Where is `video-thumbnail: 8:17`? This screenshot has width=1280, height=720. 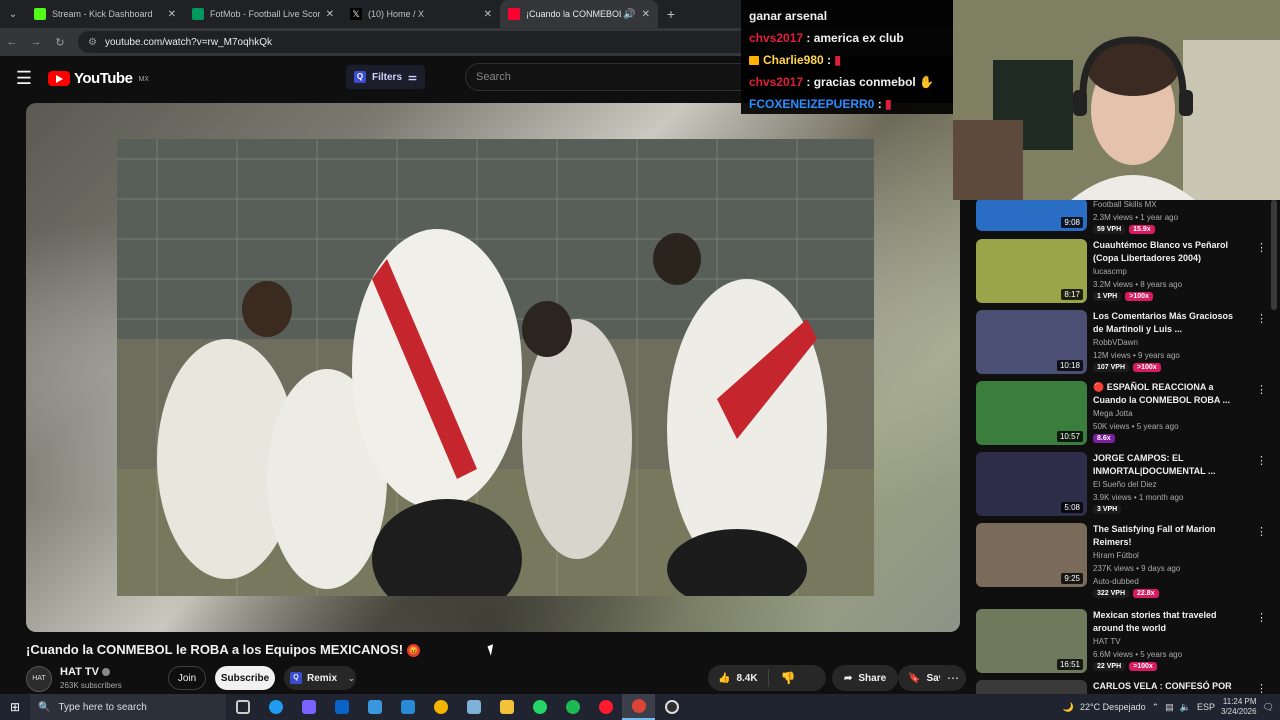 video-thumbnail: 8:17 is located at coordinates (1031, 271).